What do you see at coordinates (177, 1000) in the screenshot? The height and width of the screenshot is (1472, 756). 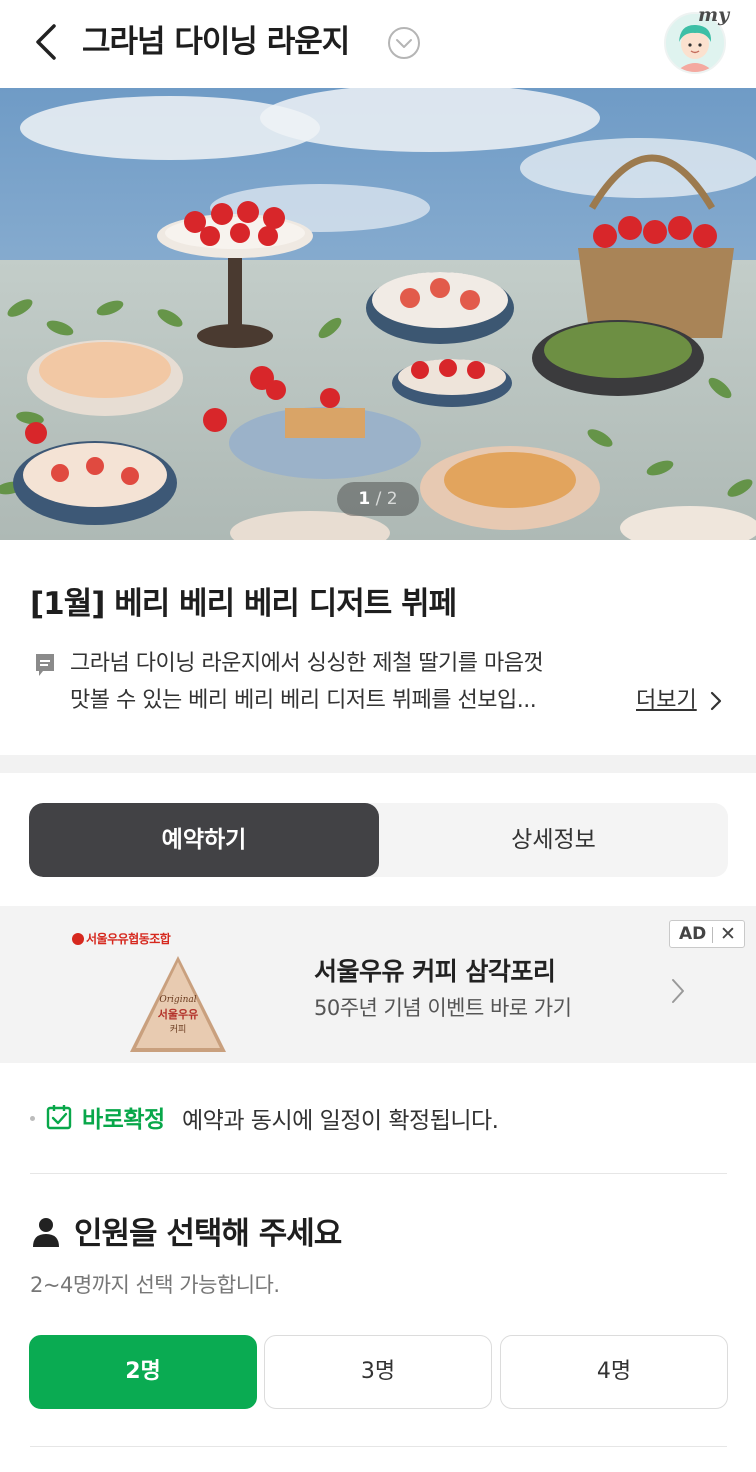 I see `ad-package-brand: Original` at bounding box center [177, 1000].